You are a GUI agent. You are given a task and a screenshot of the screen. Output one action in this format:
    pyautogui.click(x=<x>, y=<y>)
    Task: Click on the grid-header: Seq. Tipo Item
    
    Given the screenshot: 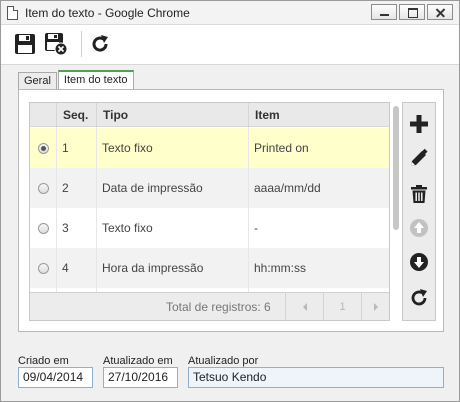 What is the action you would take?
    pyautogui.click(x=209, y=115)
    